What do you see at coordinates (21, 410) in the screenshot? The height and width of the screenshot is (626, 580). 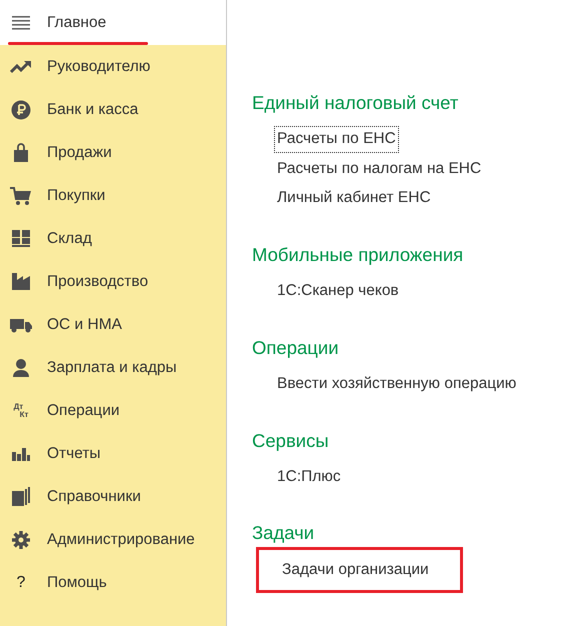 I see `debit-credit-icon: Дт Кт` at bounding box center [21, 410].